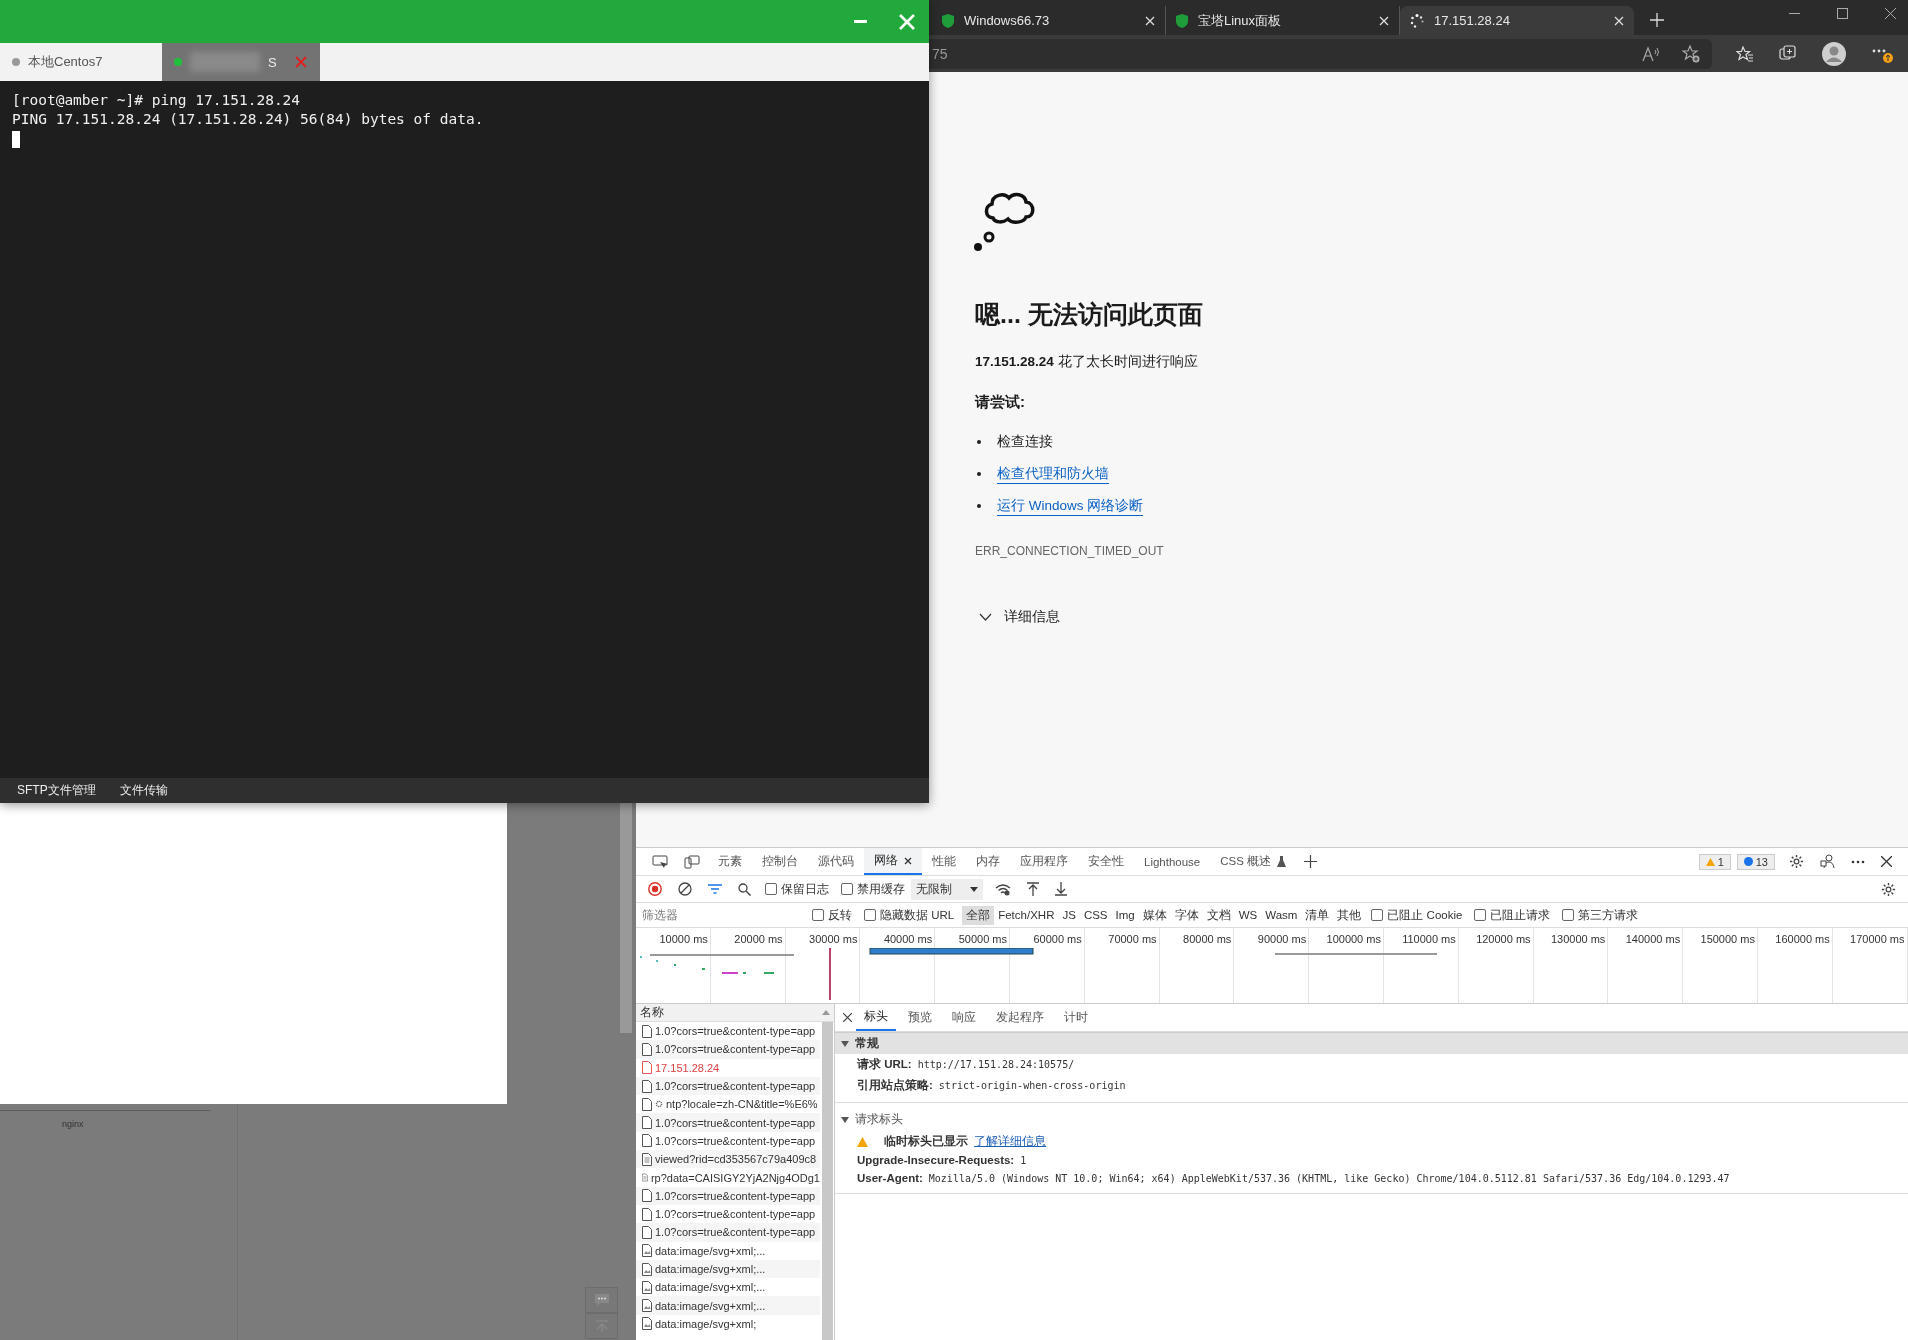  I want to click on warning-count: 1, so click(1714, 861).